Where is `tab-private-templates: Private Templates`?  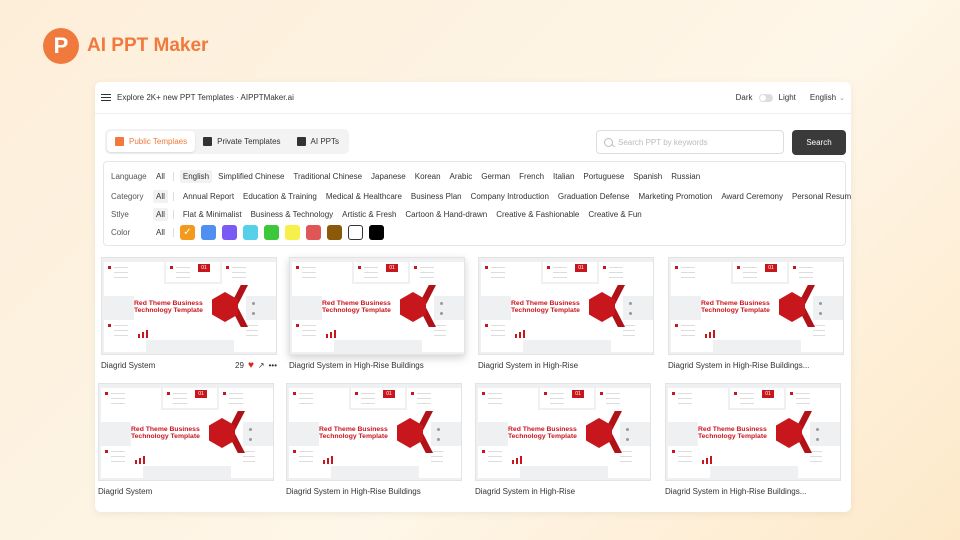
tab-private-templates: Private Templates is located at coordinates (241, 141).